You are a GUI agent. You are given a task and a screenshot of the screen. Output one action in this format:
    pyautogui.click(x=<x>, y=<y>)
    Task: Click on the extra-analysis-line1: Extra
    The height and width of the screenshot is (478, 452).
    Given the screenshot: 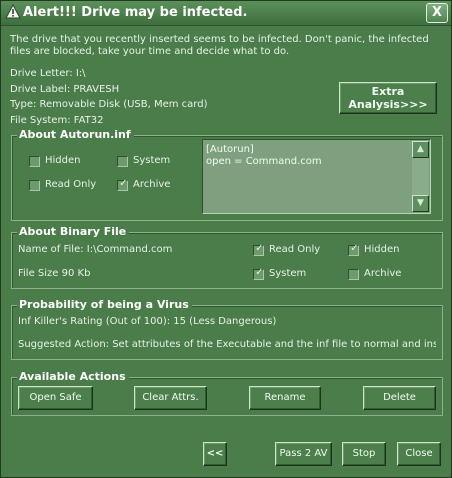 What is the action you would take?
    pyautogui.click(x=388, y=91)
    